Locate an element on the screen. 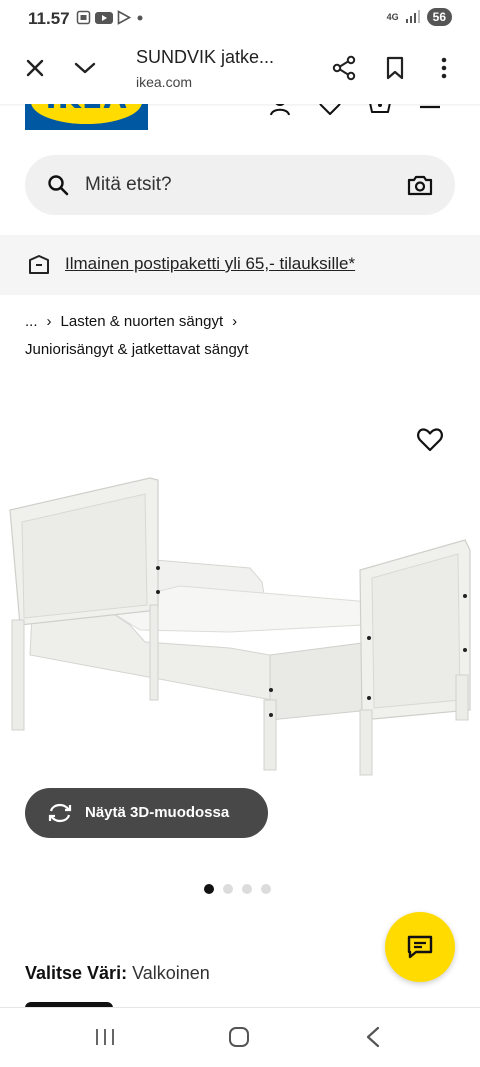 The width and height of the screenshot is (480, 1067). chat-icon is located at coordinates (420, 947).